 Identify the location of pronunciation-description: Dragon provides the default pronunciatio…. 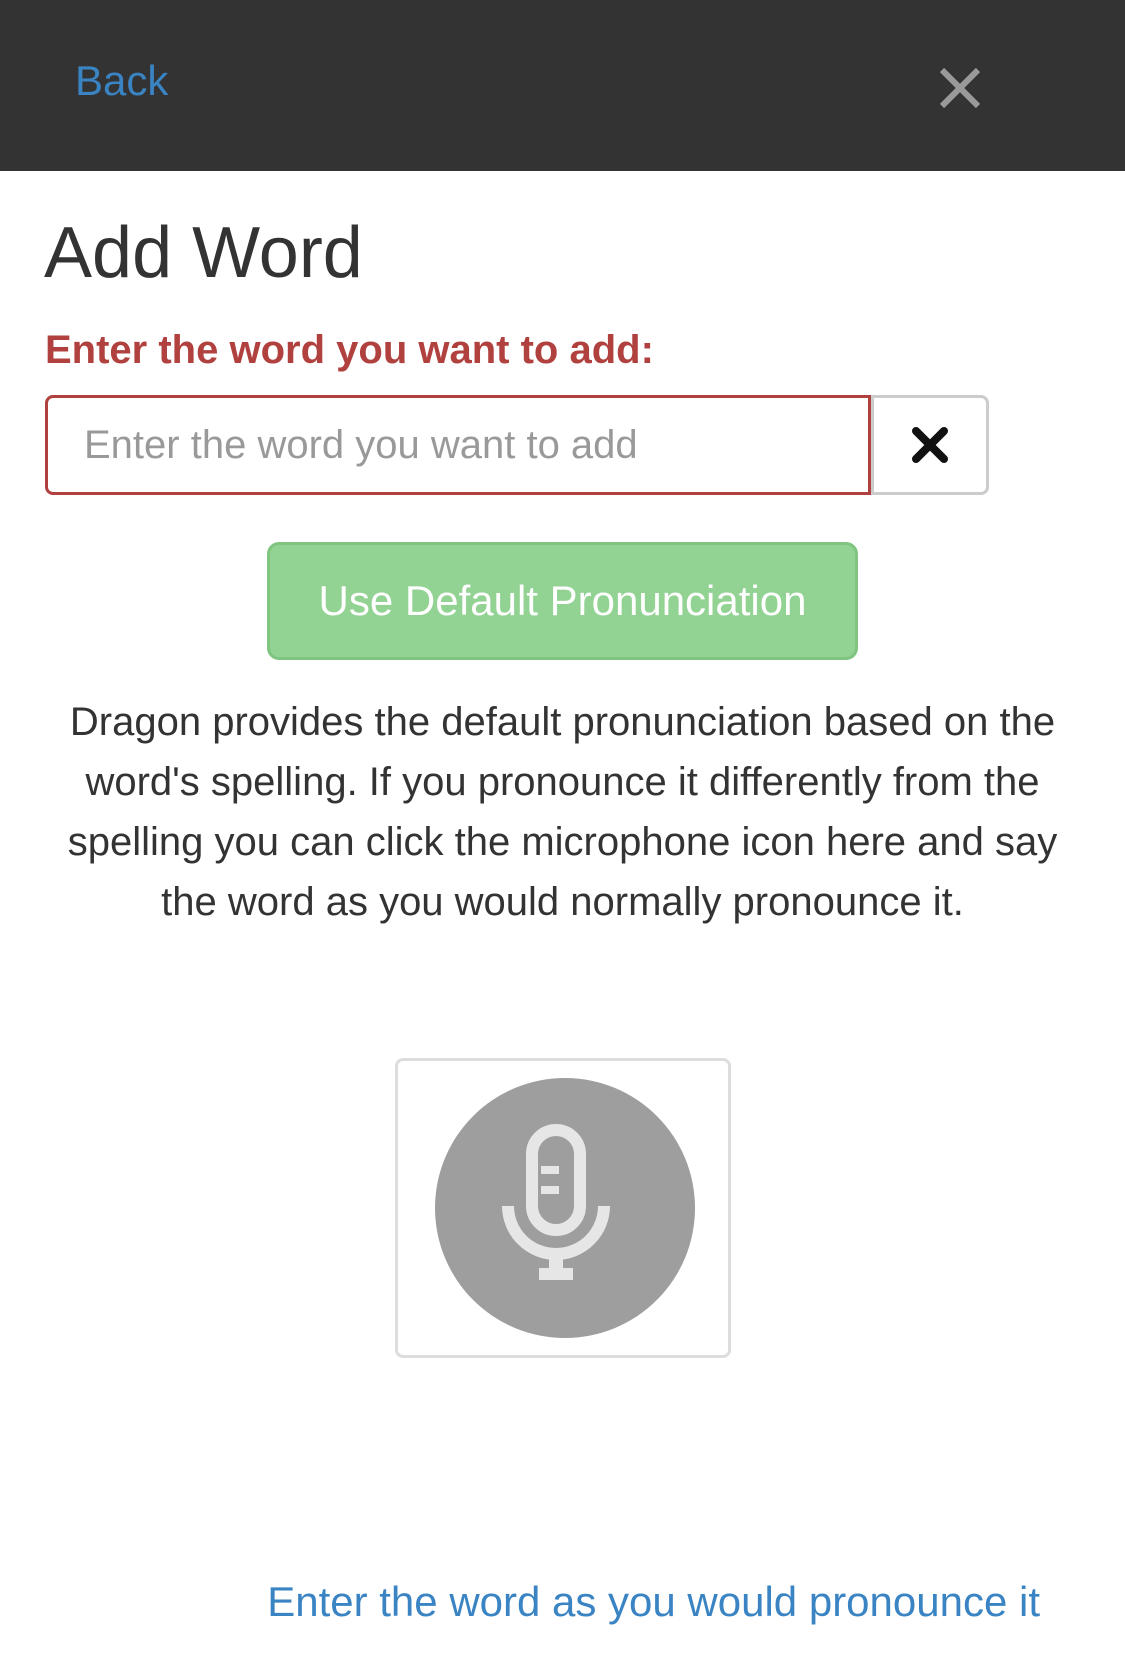
(562, 812).